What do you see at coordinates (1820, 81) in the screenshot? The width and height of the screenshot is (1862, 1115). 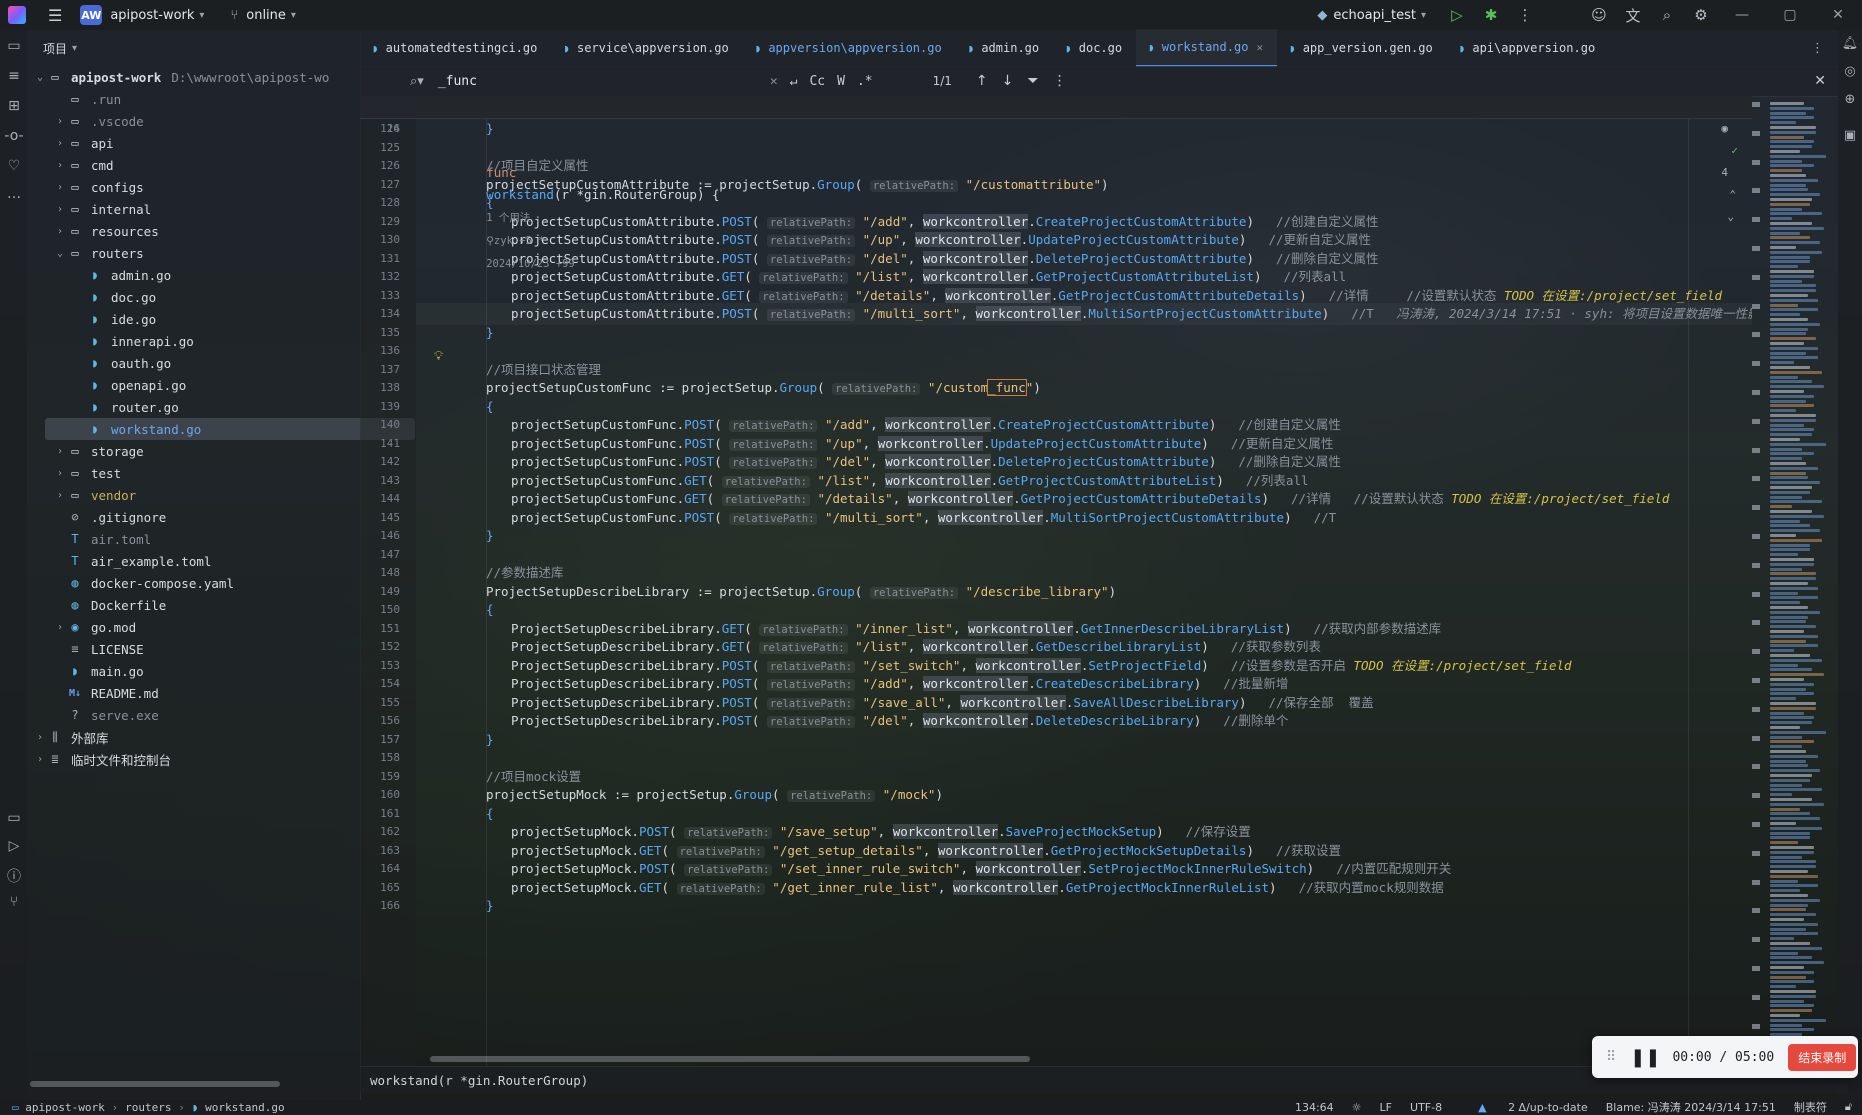 I see `close-search-icon: ✕` at bounding box center [1820, 81].